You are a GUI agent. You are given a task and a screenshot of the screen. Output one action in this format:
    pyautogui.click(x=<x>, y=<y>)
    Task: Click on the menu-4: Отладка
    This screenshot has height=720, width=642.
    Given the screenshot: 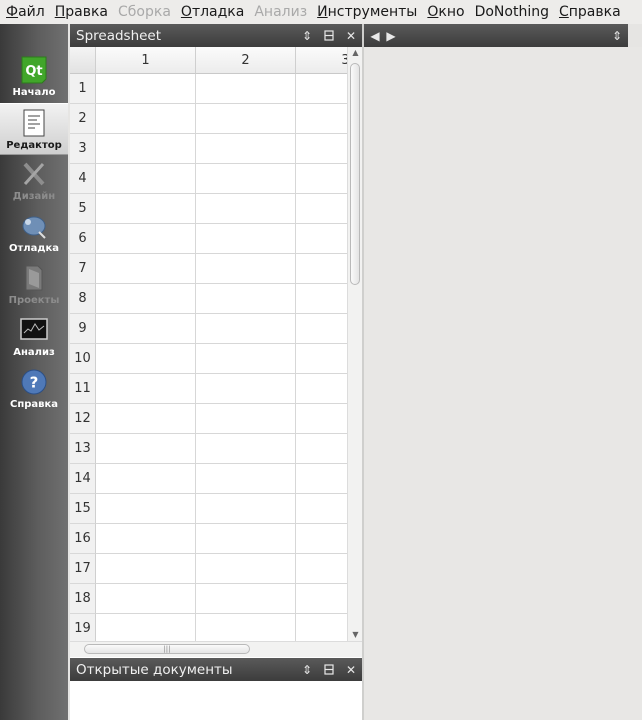 What is the action you would take?
    pyautogui.click(x=212, y=12)
    